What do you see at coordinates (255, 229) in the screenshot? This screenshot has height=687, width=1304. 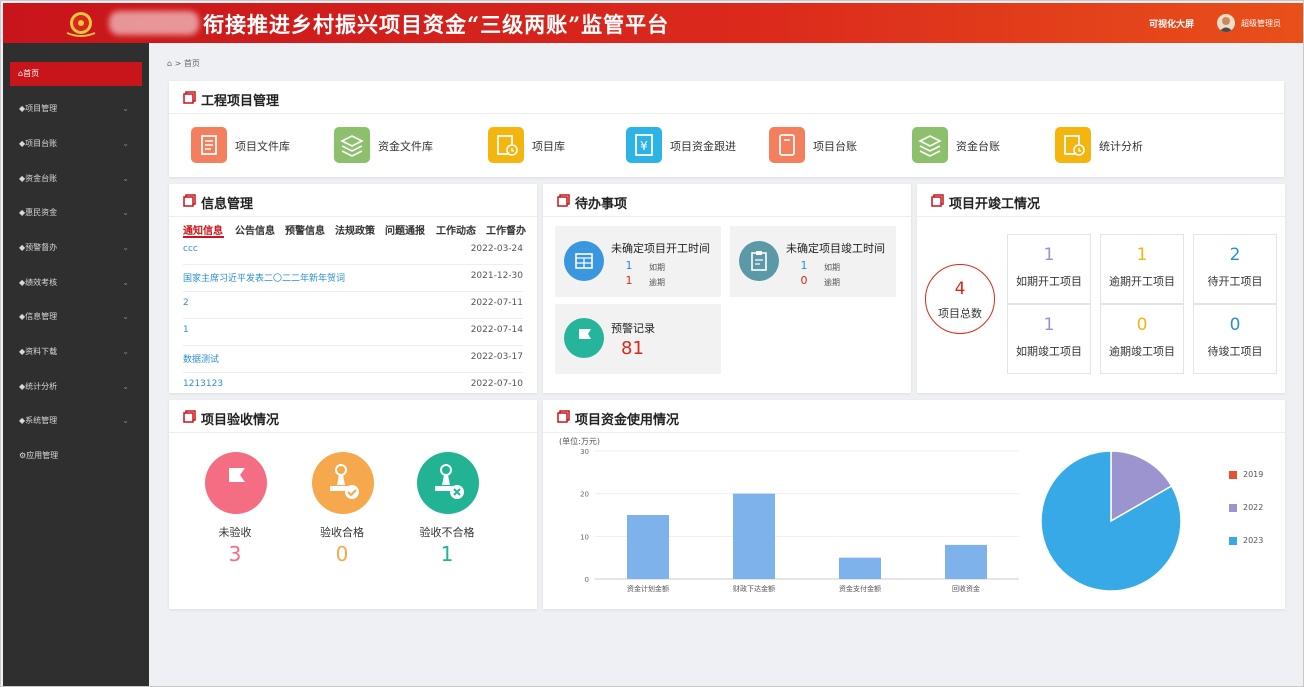 I see `tab-announcement: 公告信息` at bounding box center [255, 229].